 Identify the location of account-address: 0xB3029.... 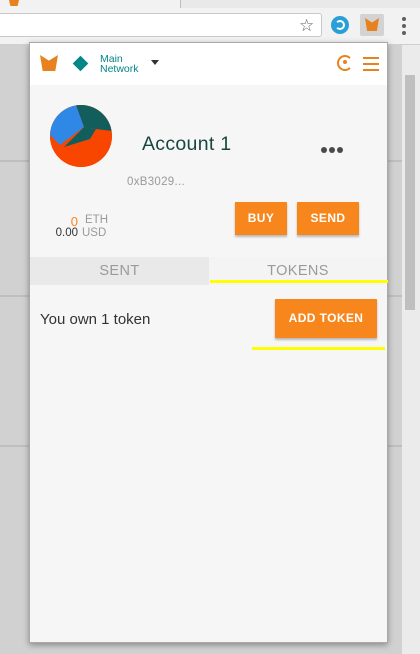
(156, 182).